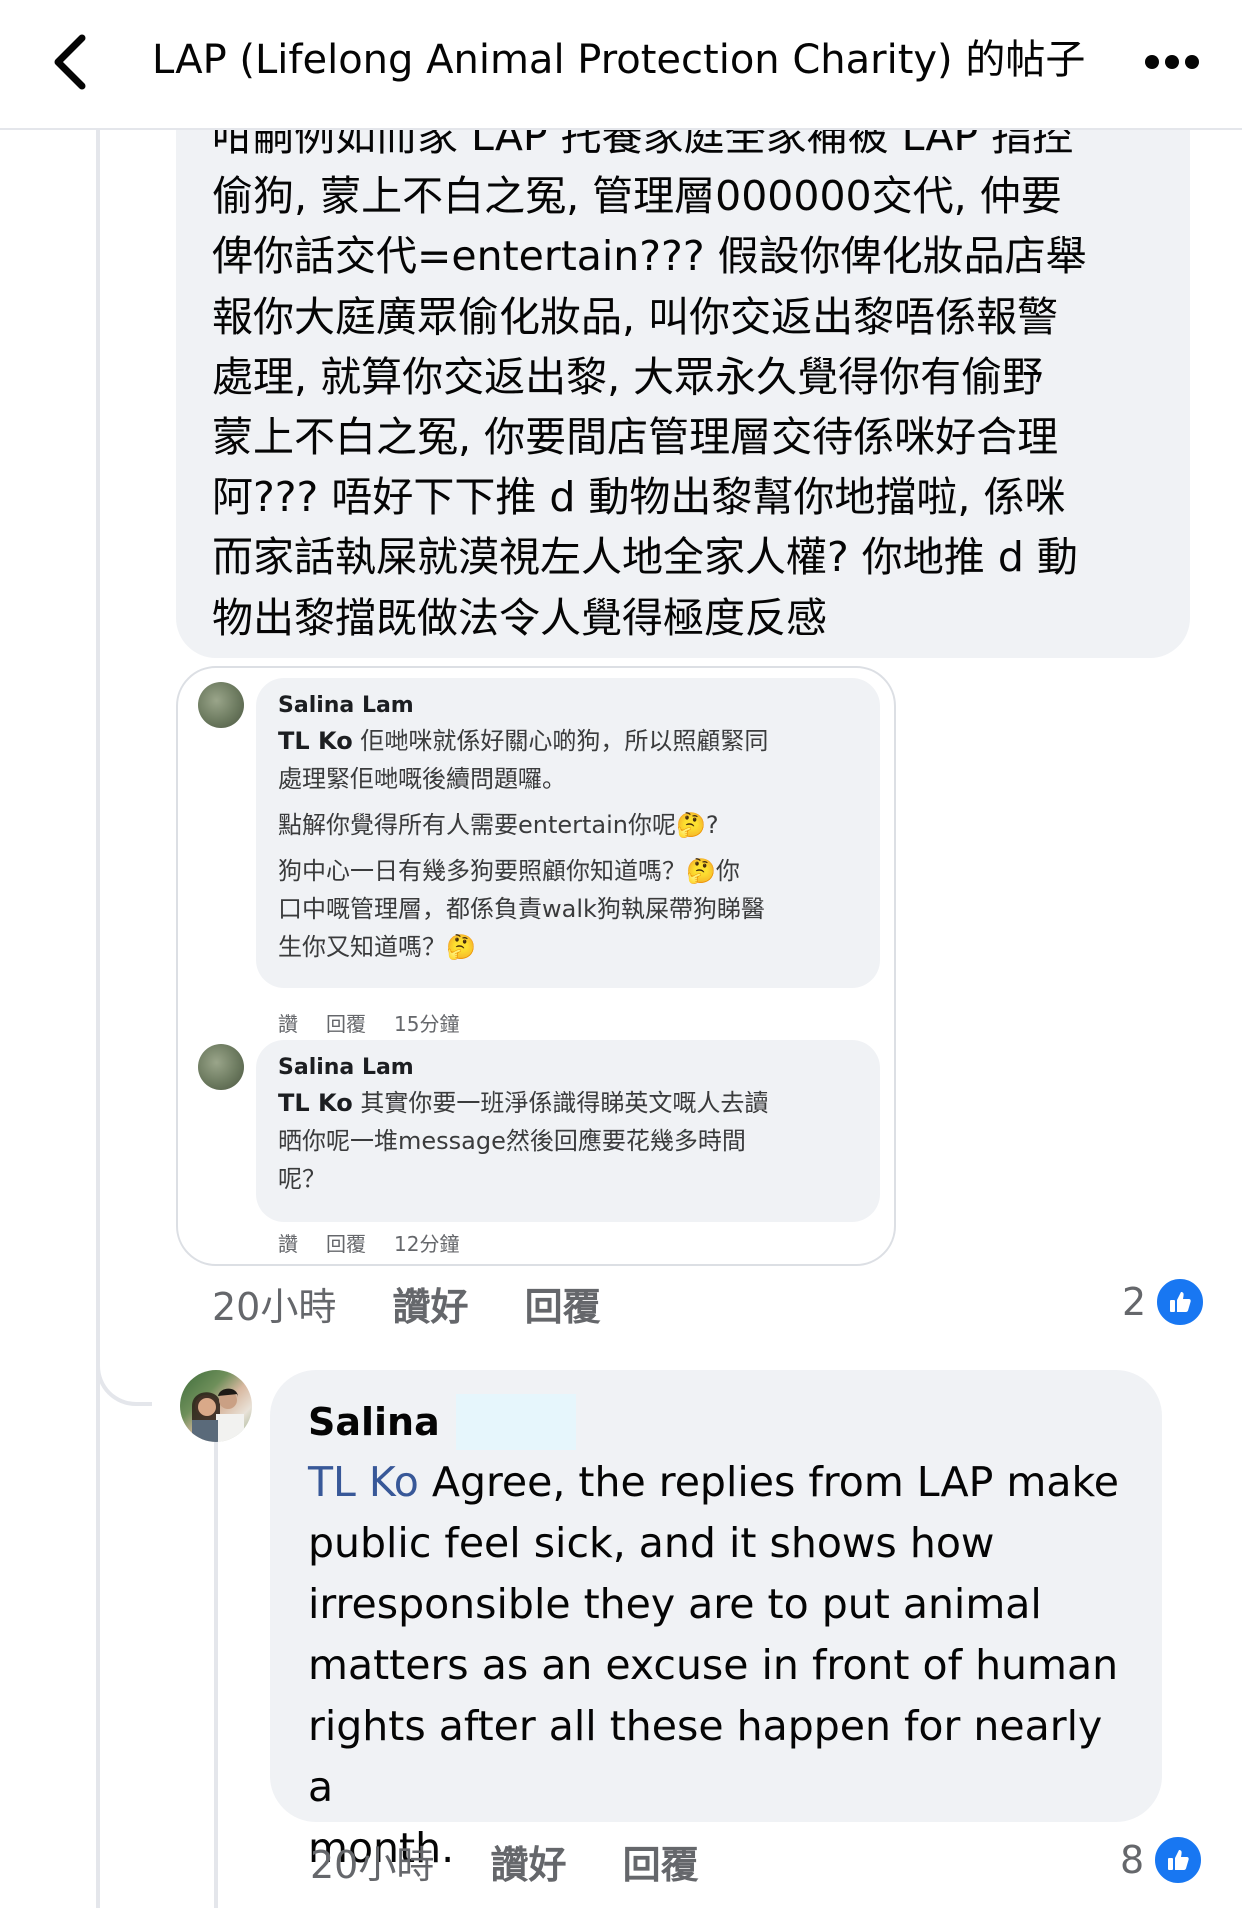 Image resolution: width=1242 pixels, height=1908 pixels. What do you see at coordinates (124, 1318) in the screenshot?
I see `reply-thread-connector` at bounding box center [124, 1318].